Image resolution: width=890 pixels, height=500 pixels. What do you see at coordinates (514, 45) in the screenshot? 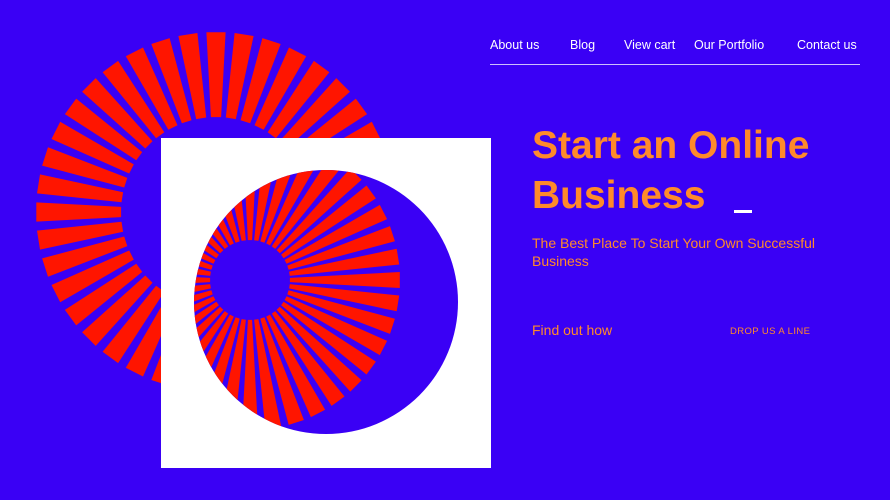
I see `nav-about-us: About us` at bounding box center [514, 45].